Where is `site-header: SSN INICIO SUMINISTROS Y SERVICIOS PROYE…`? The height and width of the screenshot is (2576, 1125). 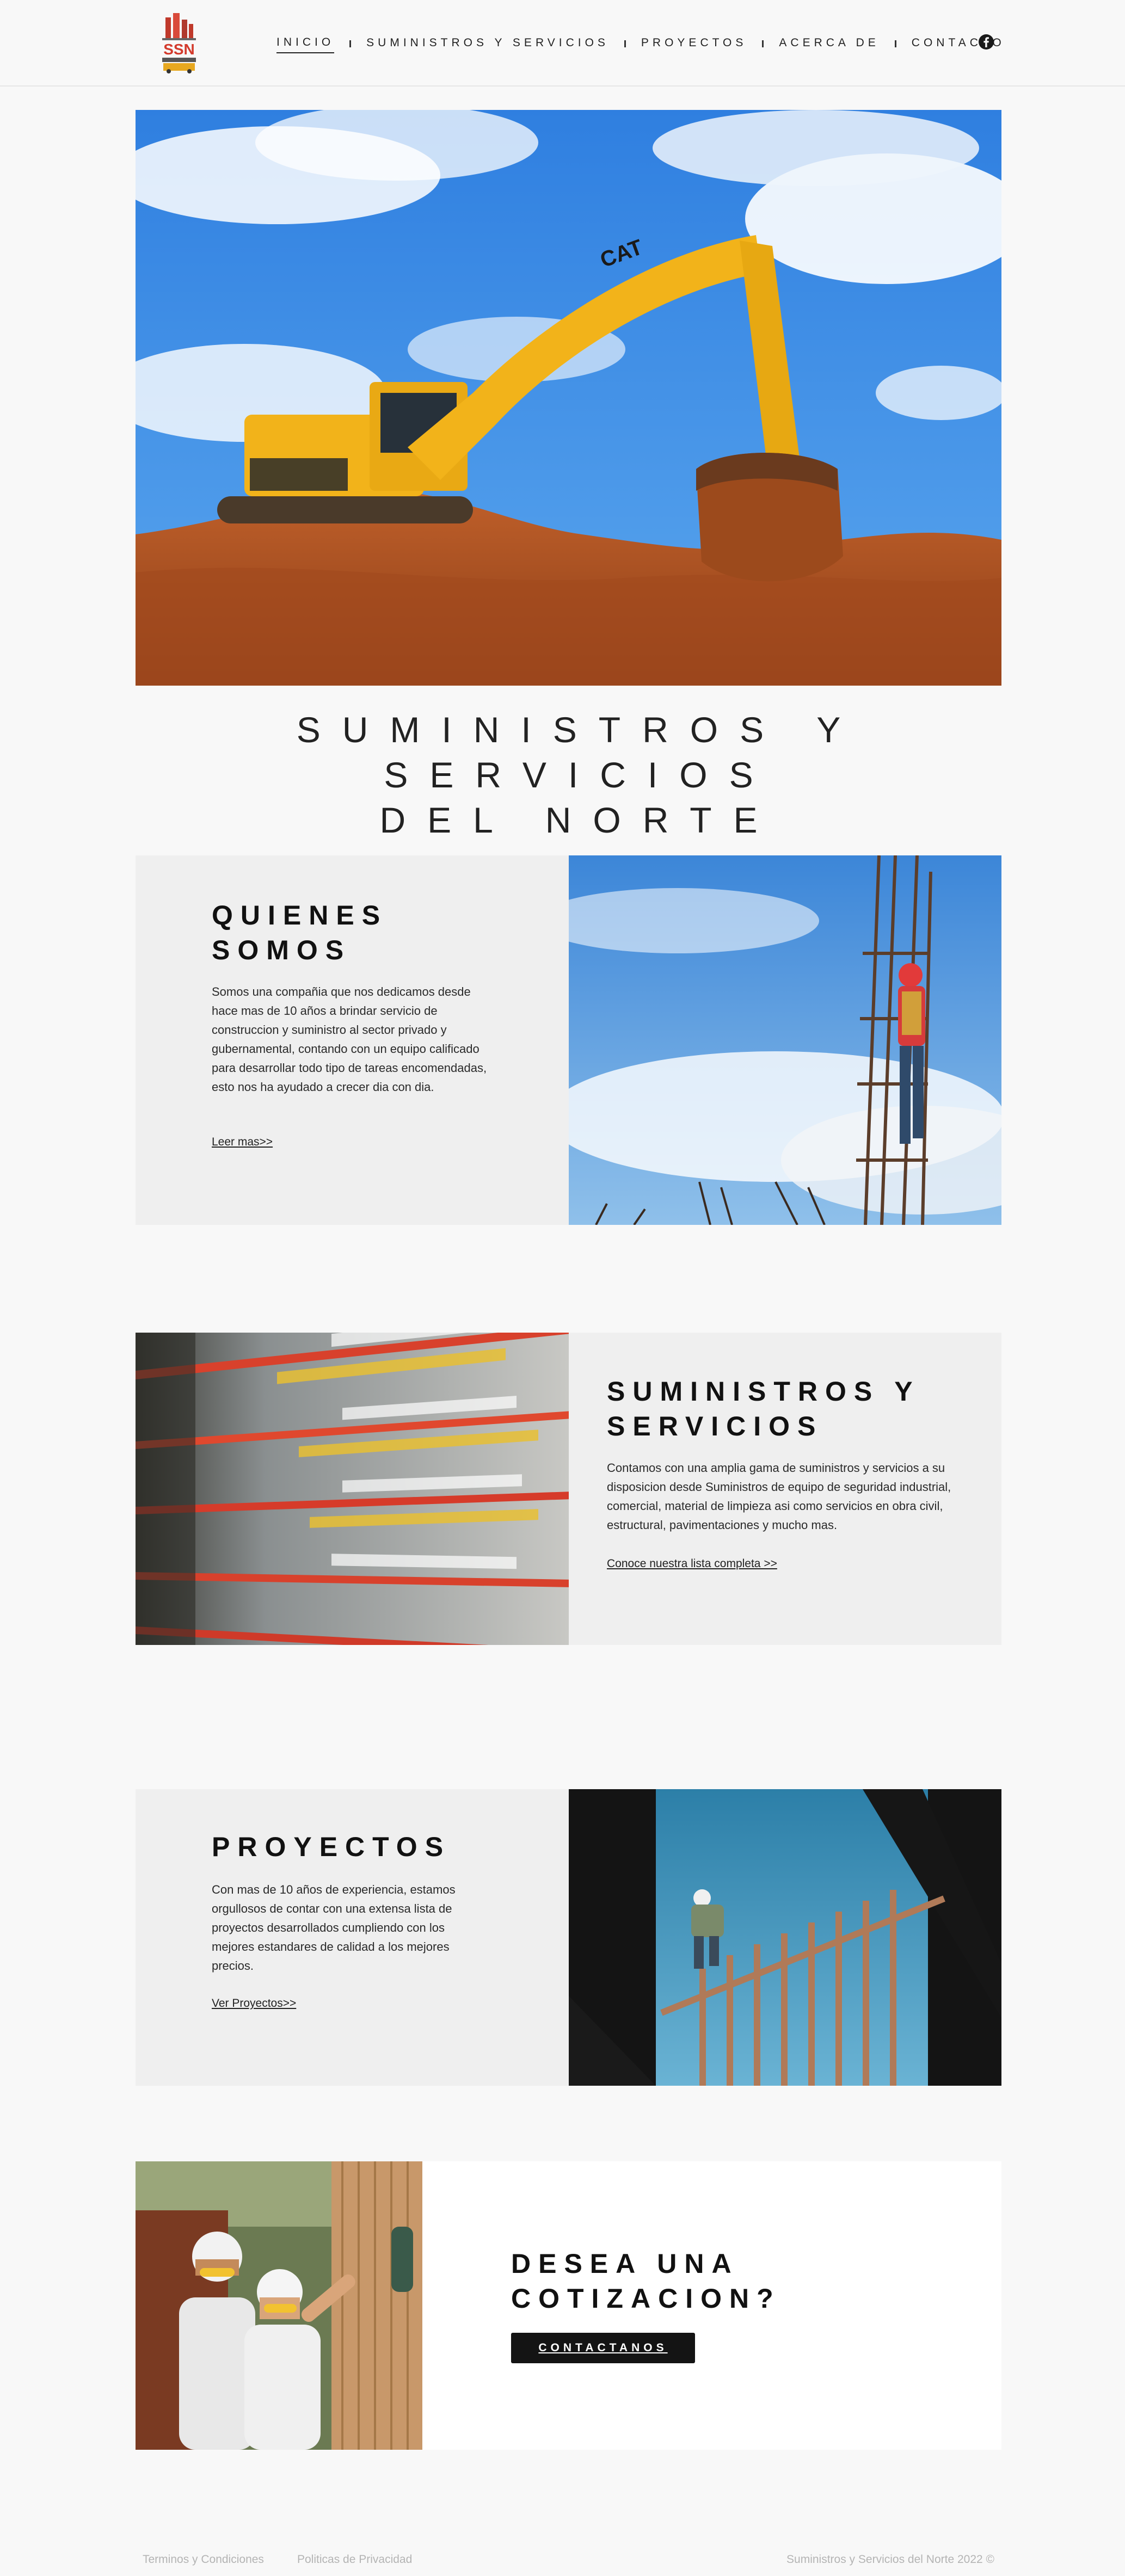 site-header: SSN INICIO SUMINISTROS Y SERVICIOS PROYE… is located at coordinates (562, 44).